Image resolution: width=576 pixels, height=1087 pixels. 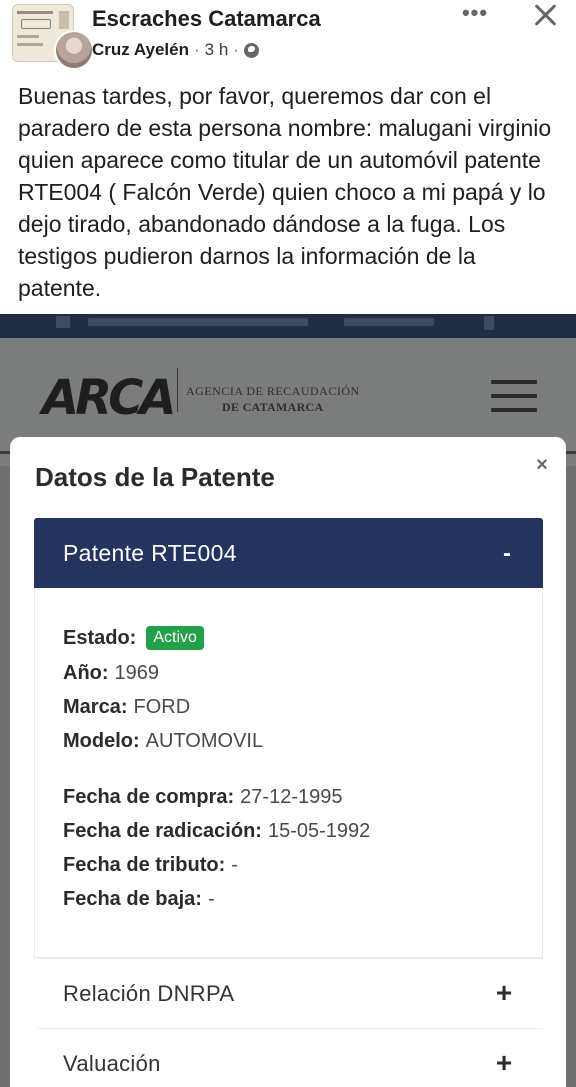 I want to click on field-value: AUTOMOVIL, so click(x=204, y=741).